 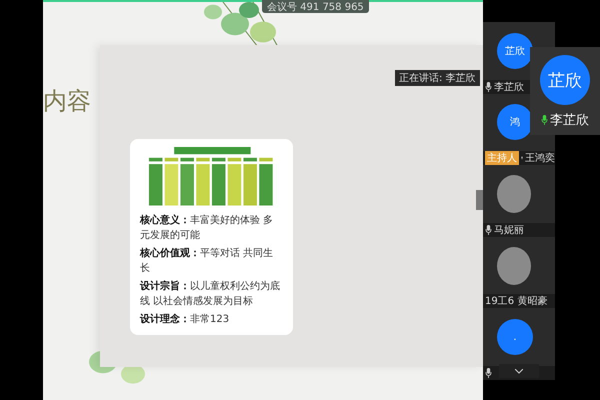 I want to click on participant-name: 马妮丽, so click(x=509, y=230).